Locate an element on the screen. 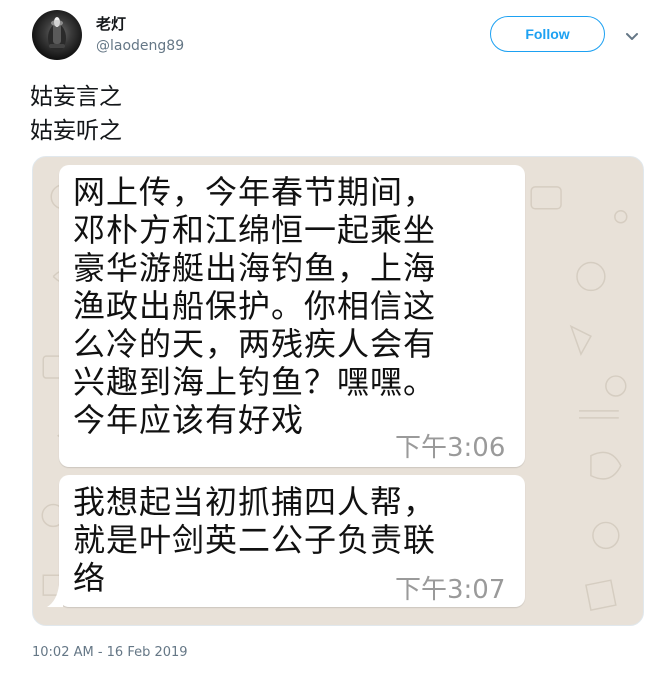  user-handle: @laodeng89 is located at coordinates (140, 46).